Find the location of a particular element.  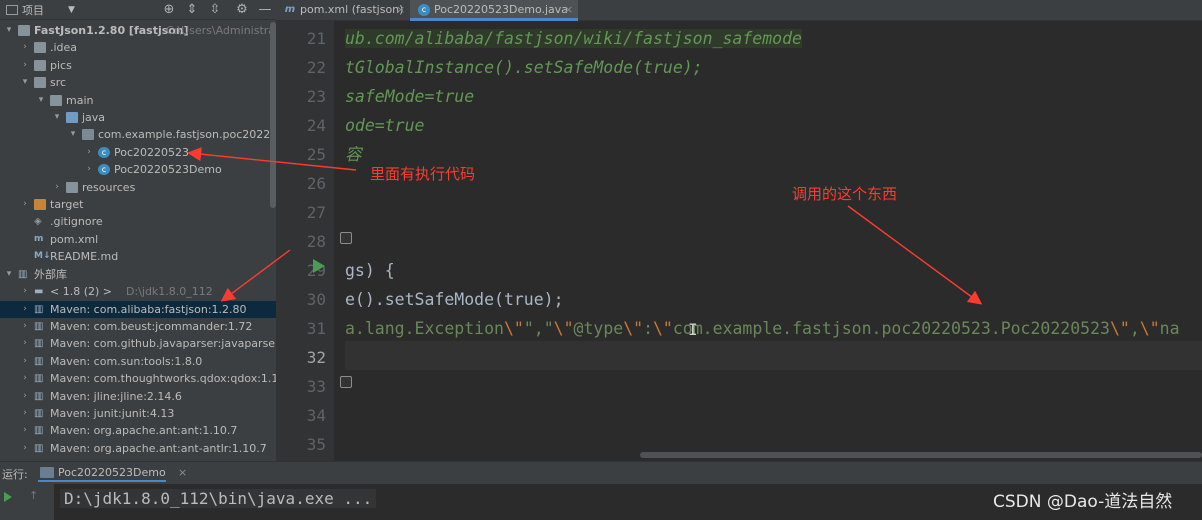

annotation-note-right: 调用的这个东西 is located at coordinates (845, 194).